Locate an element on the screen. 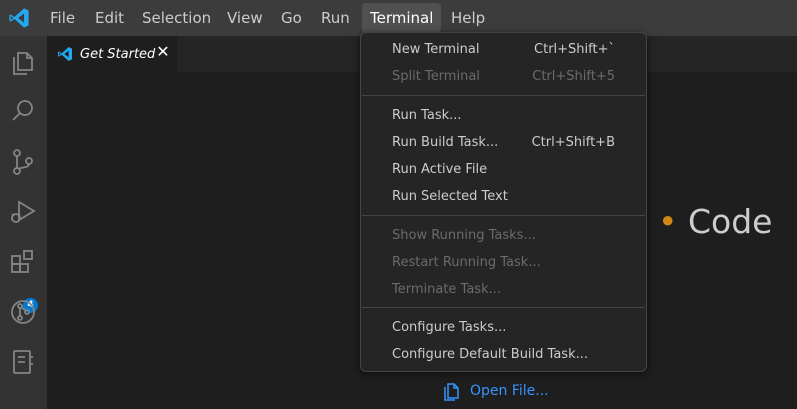 The width and height of the screenshot is (797, 409). menu-item-split-terminal: Split Terminal Ctrl+Shift+5 is located at coordinates (503, 77).